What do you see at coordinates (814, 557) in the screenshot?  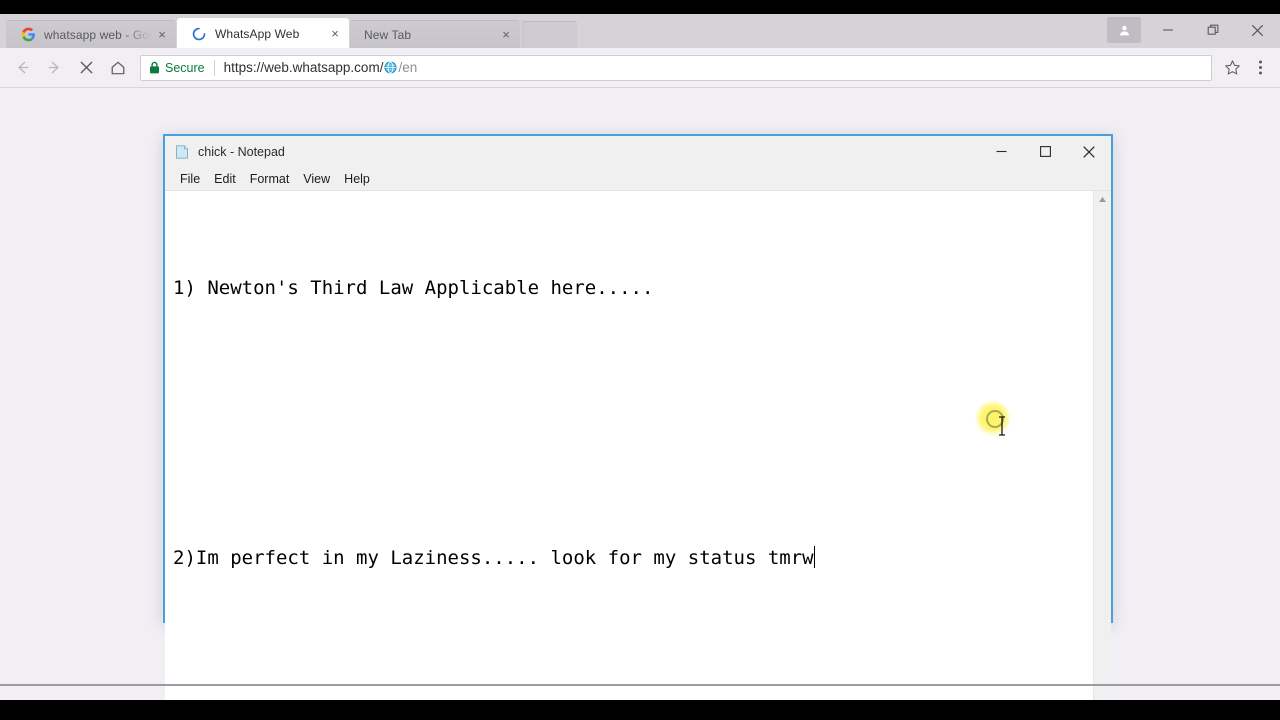 I see `text-caret` at bounding box center [814, 557].